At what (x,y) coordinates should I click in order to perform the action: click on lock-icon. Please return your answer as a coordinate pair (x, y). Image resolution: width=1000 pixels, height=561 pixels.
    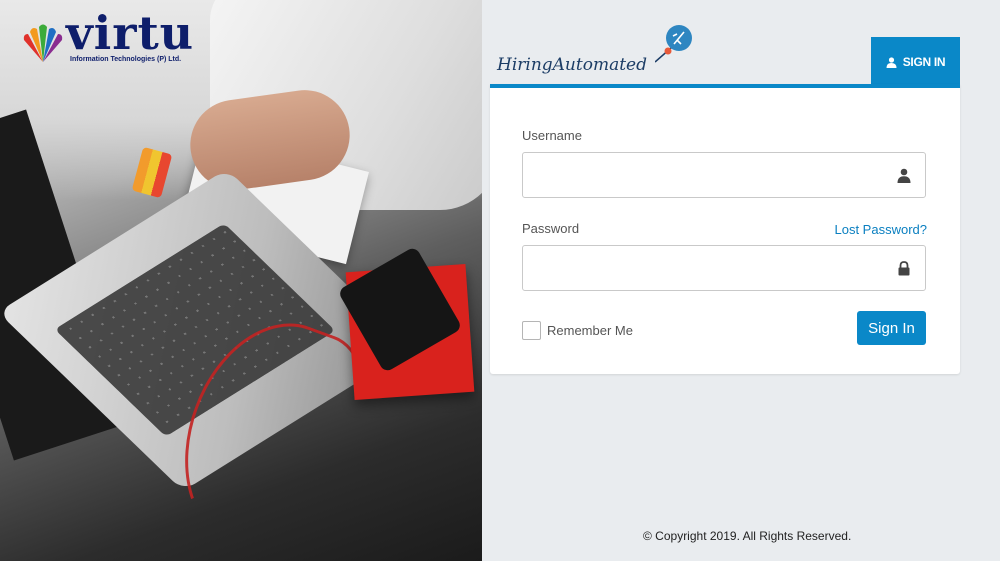
    Looking at the image, I should click on (904, 268).